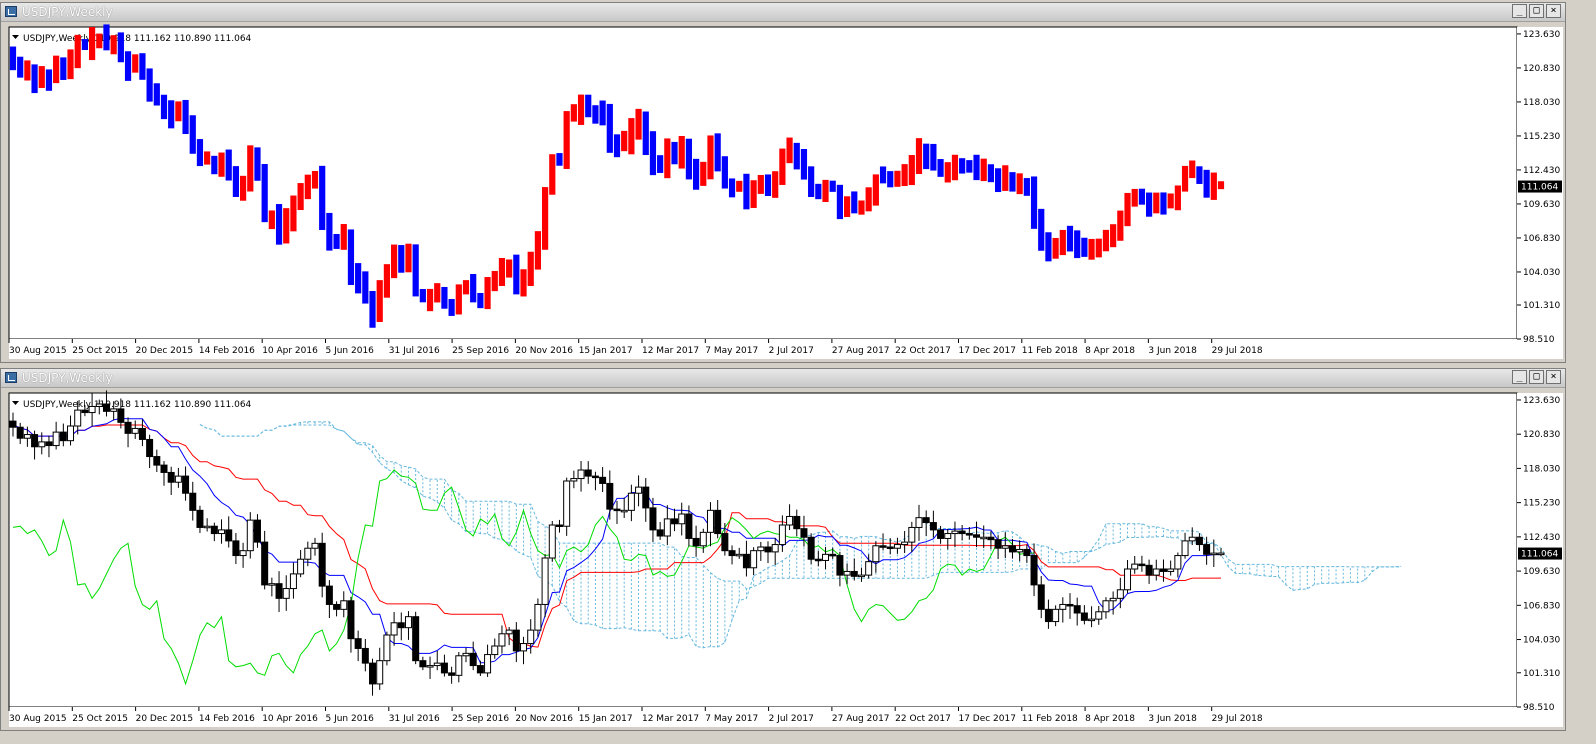 This screenshot has height=744, width=1596. What do you see at coordinates (861, 719) in the screenshot?
I see `time-tick-label: 27 Aug 2017` at bounding box center [861, 719].